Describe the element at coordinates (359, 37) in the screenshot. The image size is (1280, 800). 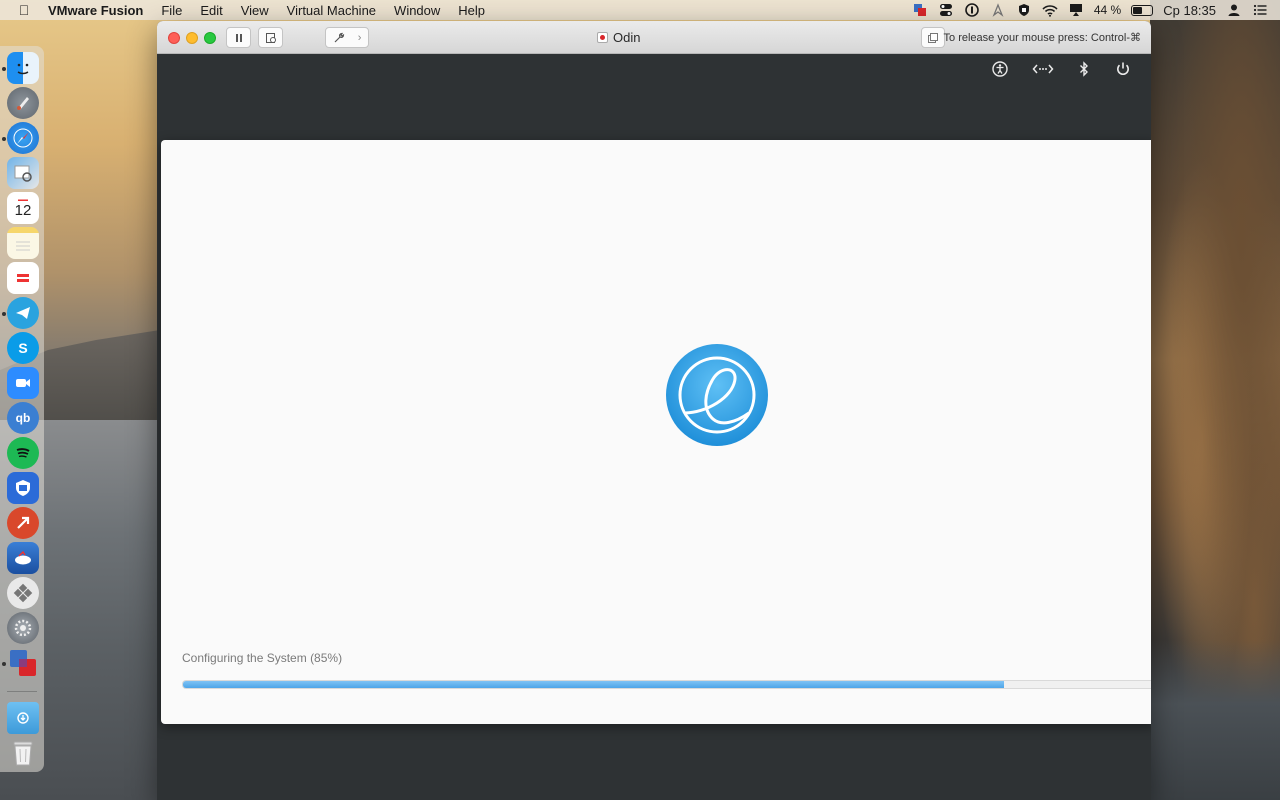
I see `chevron-right-icon: ›` at that location.